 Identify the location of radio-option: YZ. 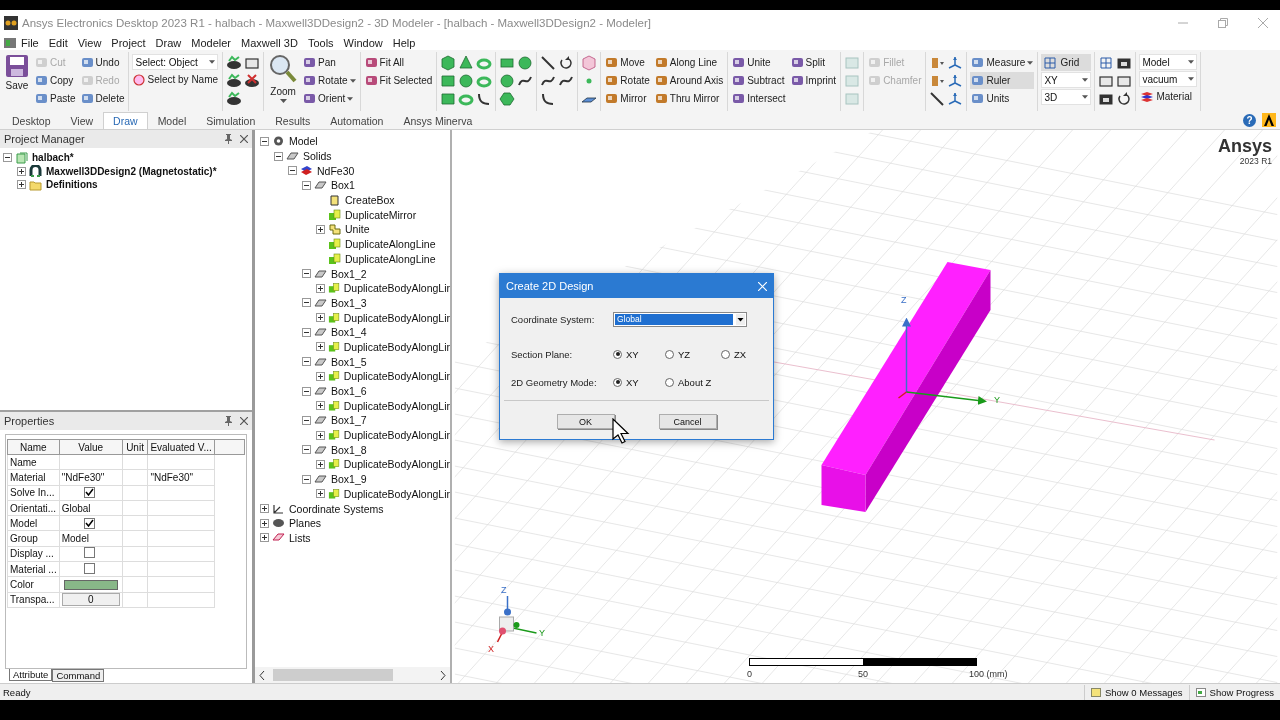
(693, 354).